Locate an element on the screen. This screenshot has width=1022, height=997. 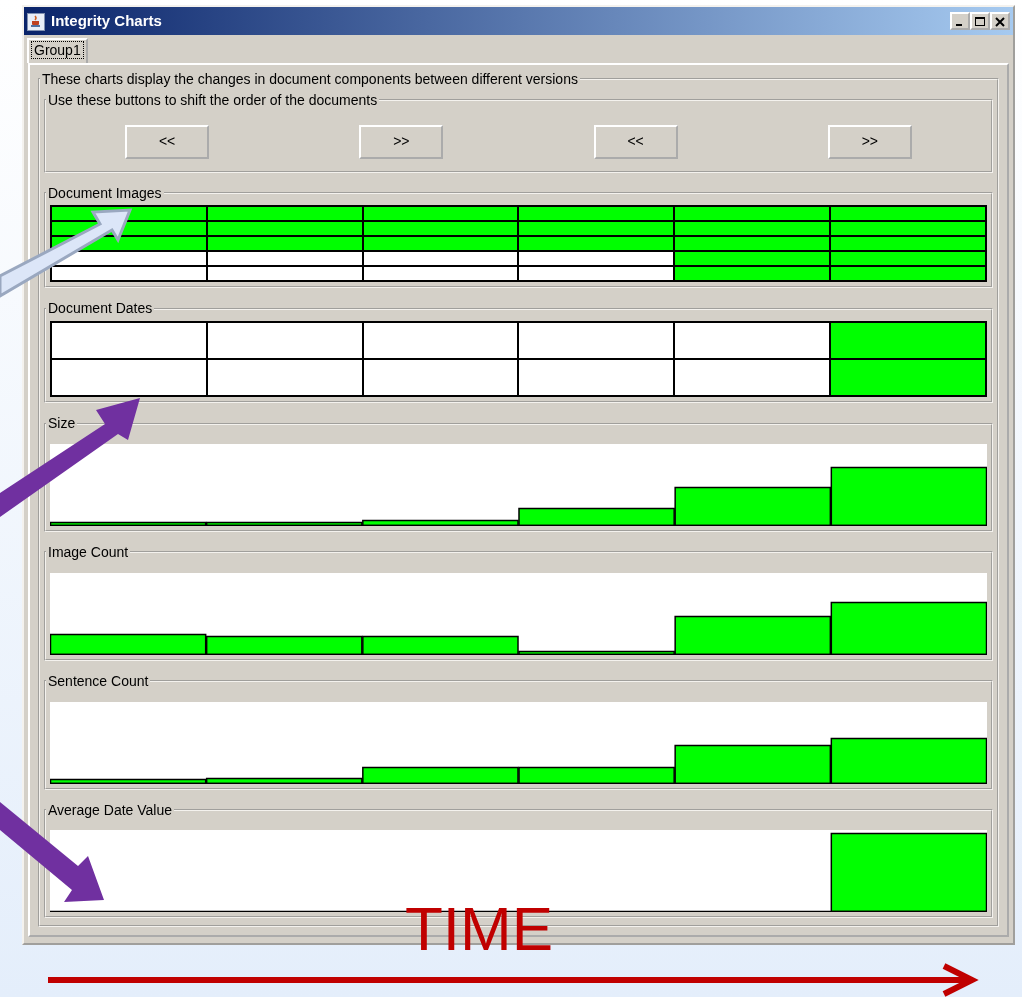
chart-title: Image Count is located at coordinates (88, 552).